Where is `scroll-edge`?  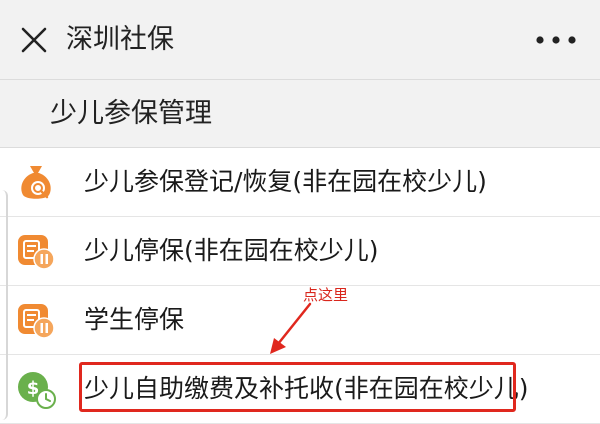
scroll-edge is located at coordinates (4, 305).